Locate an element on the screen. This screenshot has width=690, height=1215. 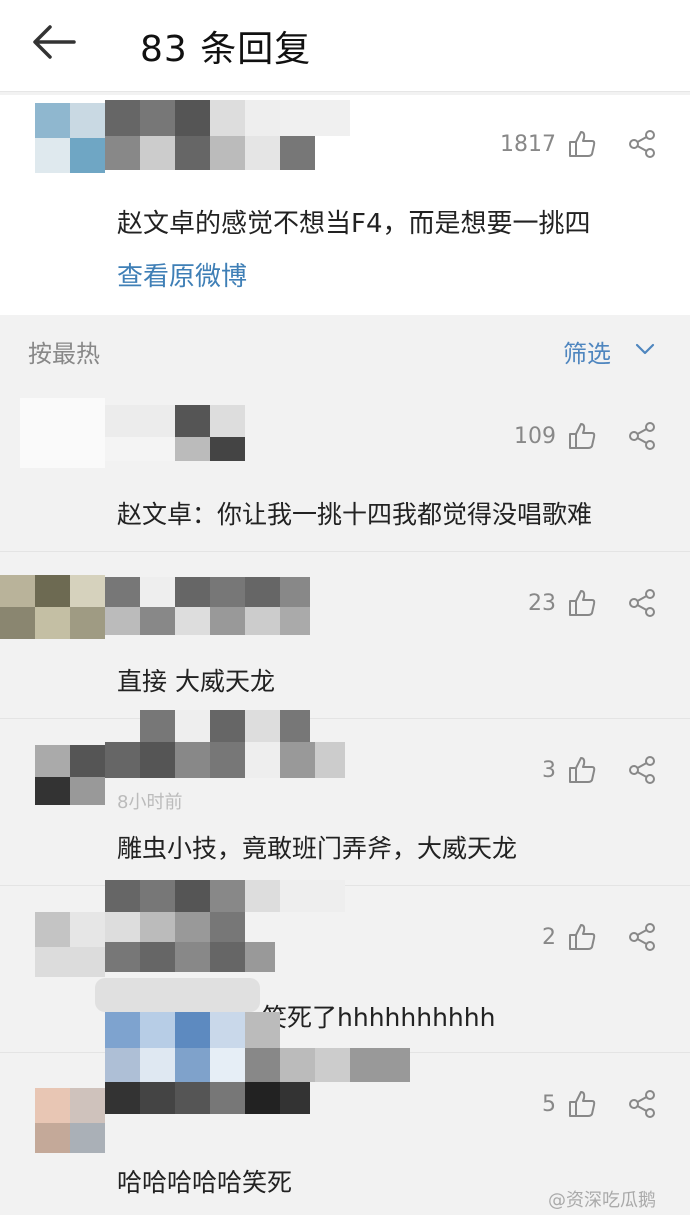
chevron-down-icon is located at coordinates (645, 349).